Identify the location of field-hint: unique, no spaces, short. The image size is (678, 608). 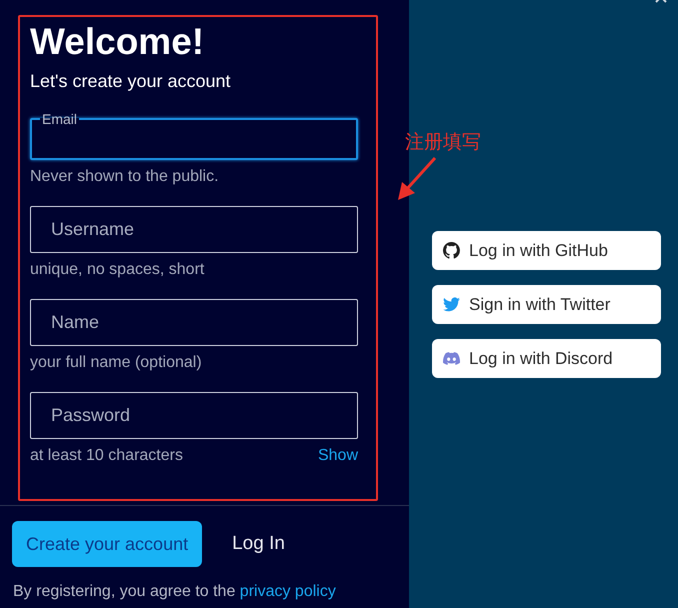
(117, 270).